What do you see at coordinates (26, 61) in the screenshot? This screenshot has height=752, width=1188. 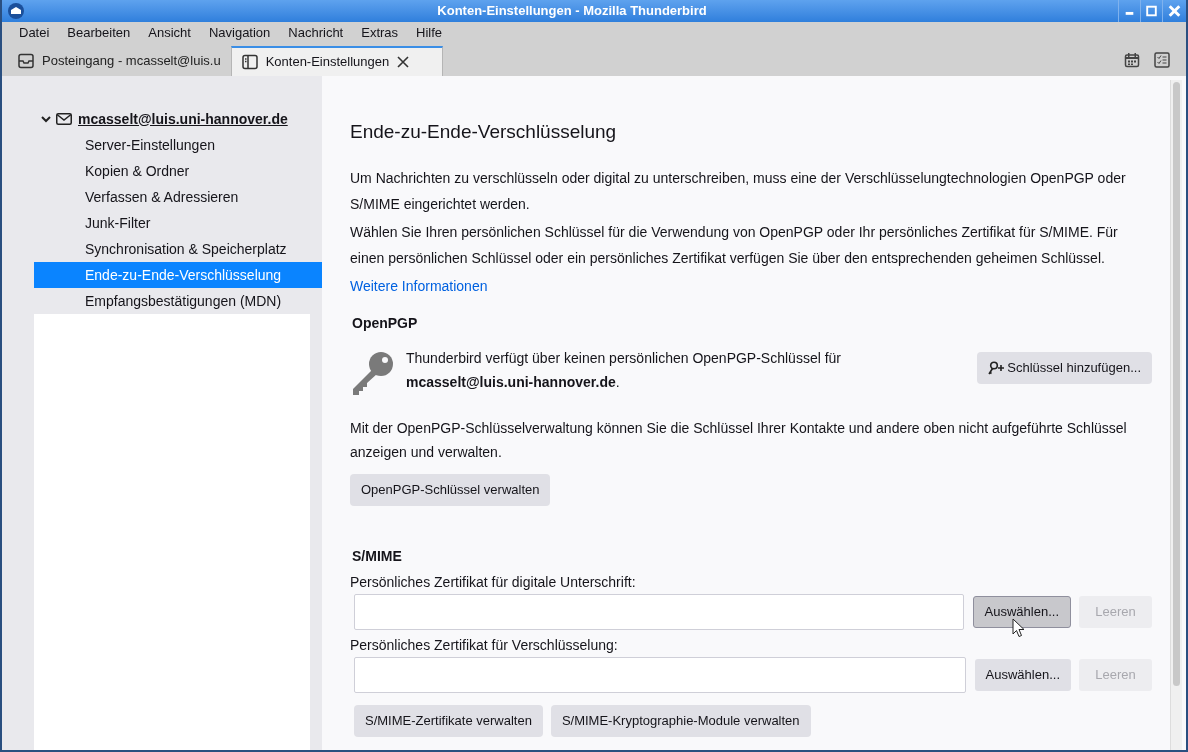 I see `inbox-icon` at bounding box center [26, 61].